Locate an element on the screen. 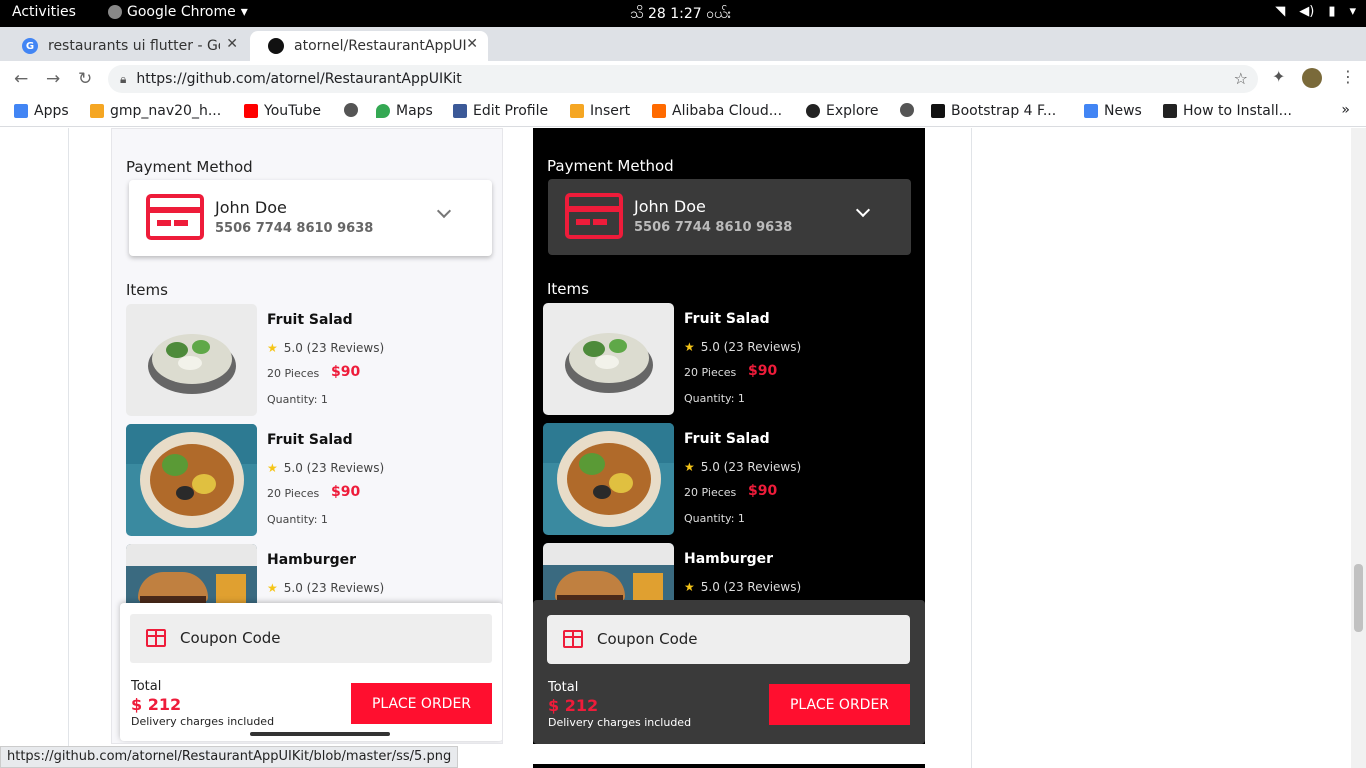  content-border-left is located at coordinates (68, 448).